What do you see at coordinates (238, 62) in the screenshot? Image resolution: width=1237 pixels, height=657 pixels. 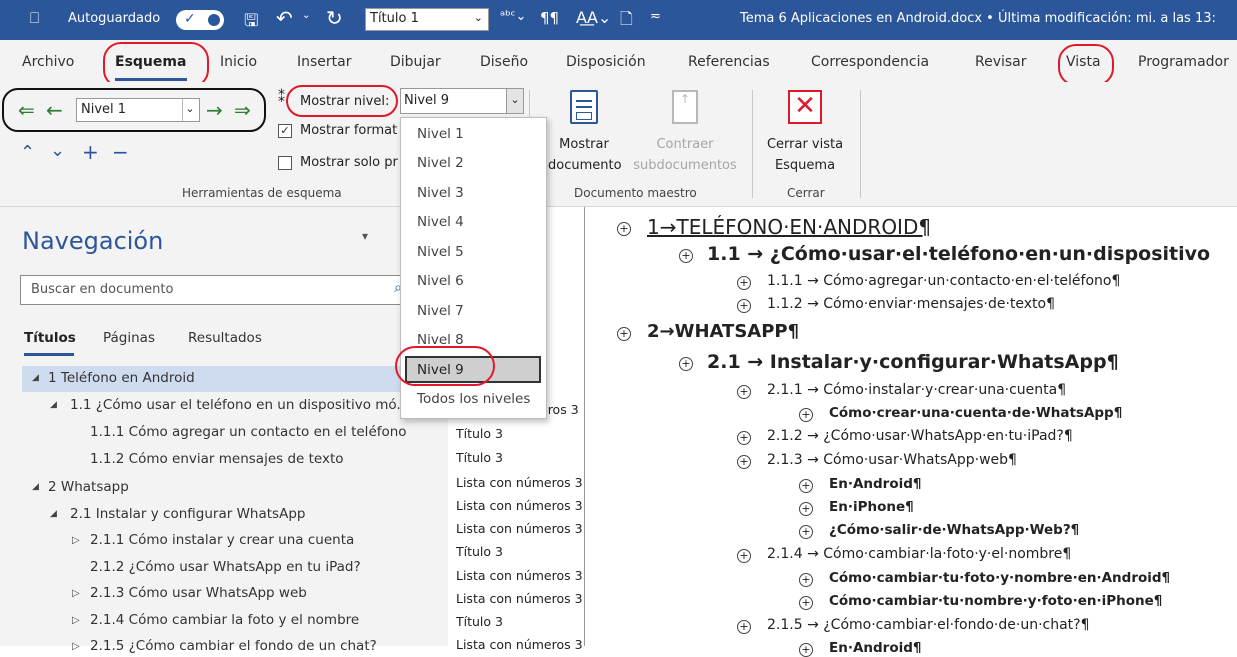 I see `tab-inicio: Inicio` at bounding box center [238, 62].